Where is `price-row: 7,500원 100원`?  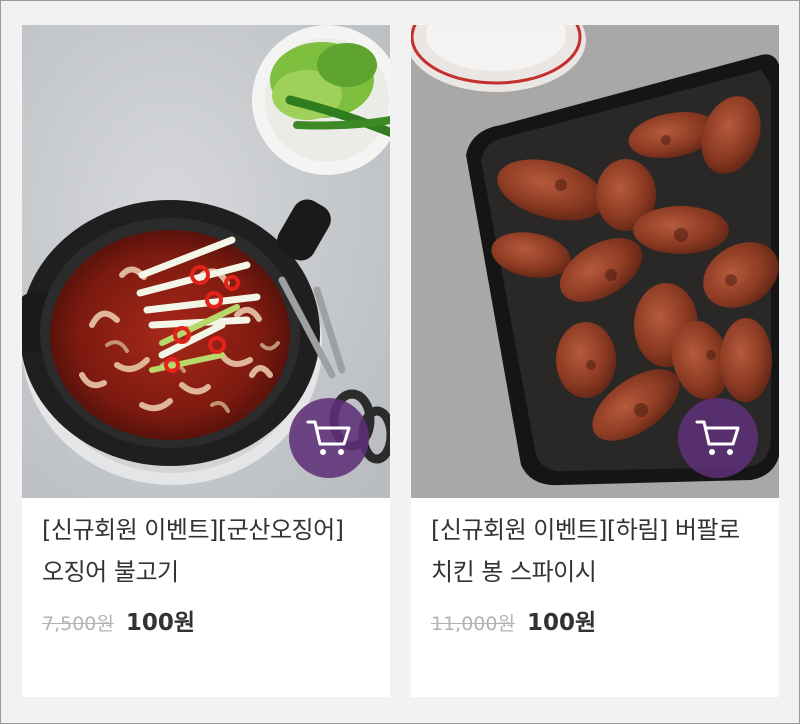 price-row: 7,500원 100원 is located at coordinates (118, 620).